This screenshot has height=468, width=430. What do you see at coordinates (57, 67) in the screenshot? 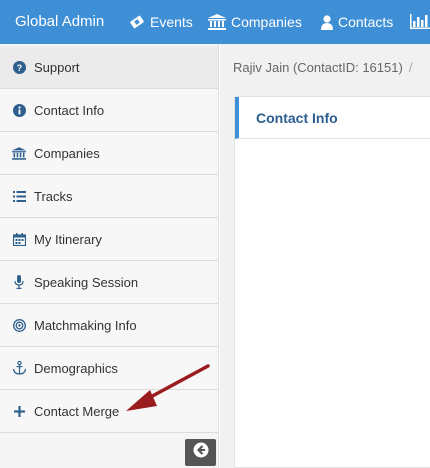
I see `sidebar-item-label: Support` at bounding box center [57, 67].